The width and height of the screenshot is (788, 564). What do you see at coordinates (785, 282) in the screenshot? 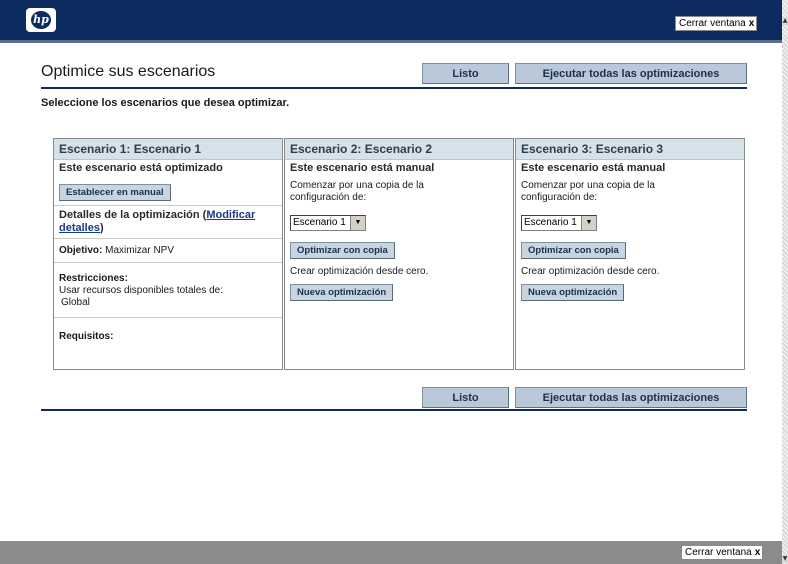
I see `vertical-scrollbar` at bounding box center [785, 282].